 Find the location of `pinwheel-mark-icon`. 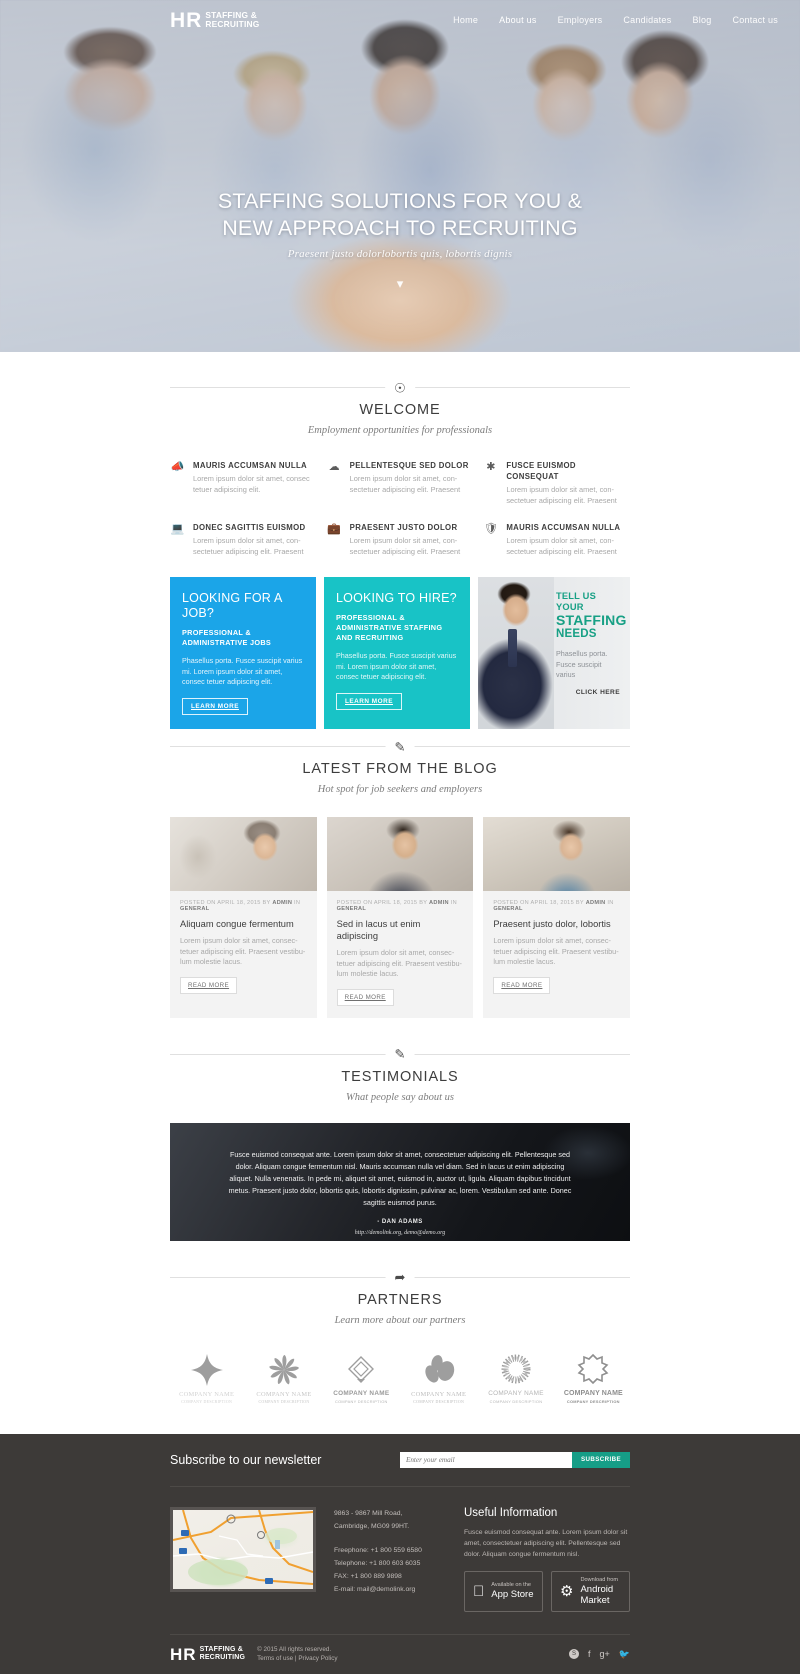

pinwheel-mark-icon is located at coordinates (283, 1370).